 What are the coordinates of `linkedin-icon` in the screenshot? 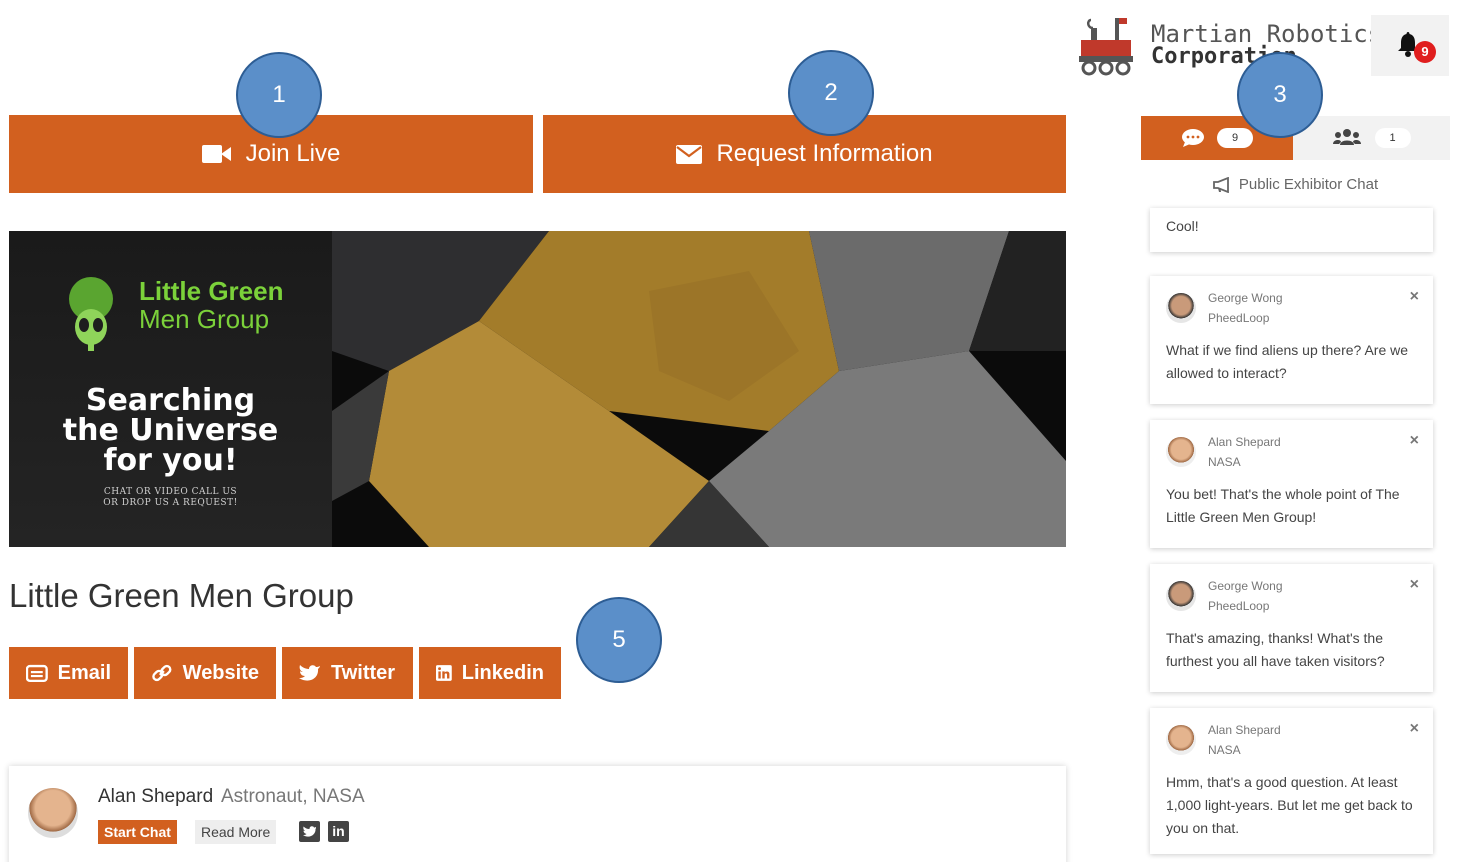 It's located at (444, 673).